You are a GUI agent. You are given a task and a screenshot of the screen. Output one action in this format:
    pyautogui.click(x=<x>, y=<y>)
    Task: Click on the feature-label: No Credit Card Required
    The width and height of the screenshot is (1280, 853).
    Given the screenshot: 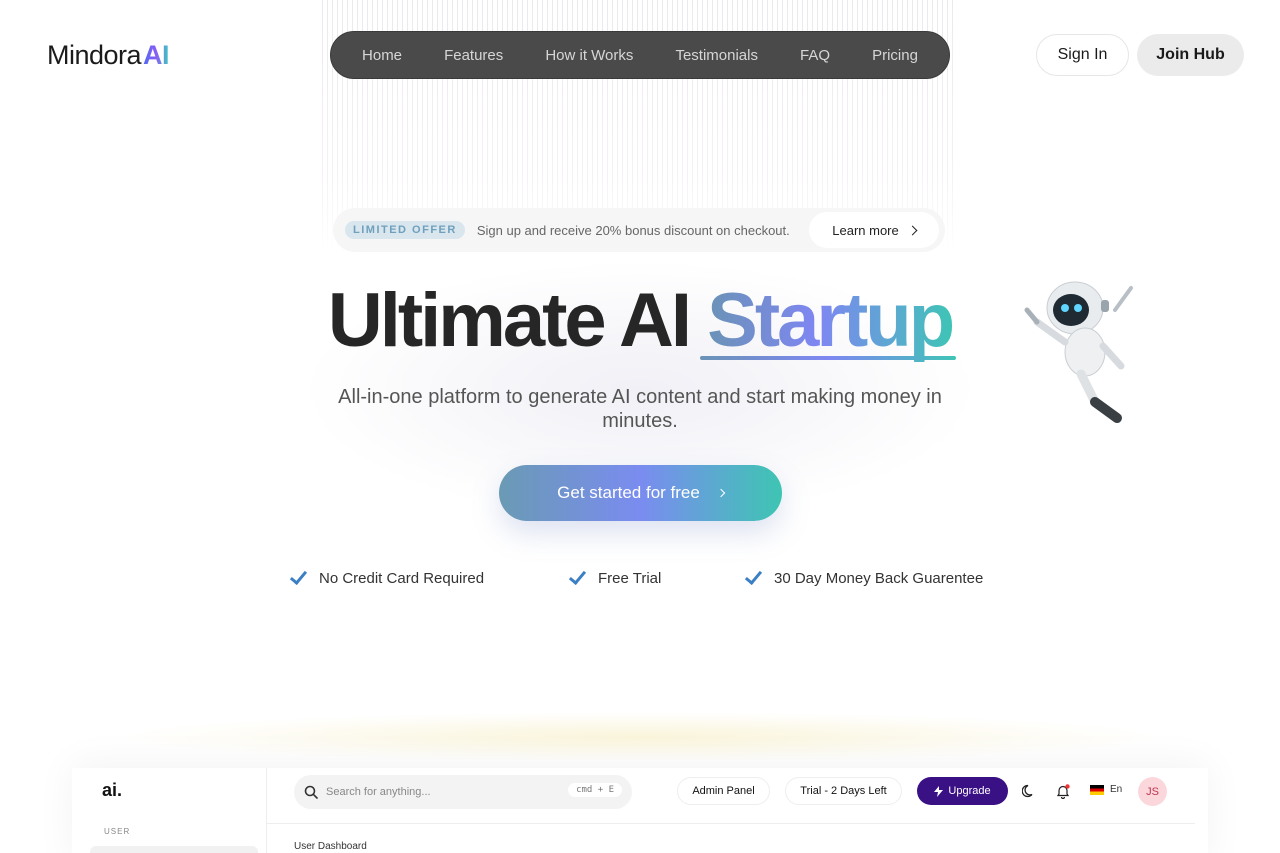 What is the action you would take?
    pyautogui.click(x=402, y=578)
    